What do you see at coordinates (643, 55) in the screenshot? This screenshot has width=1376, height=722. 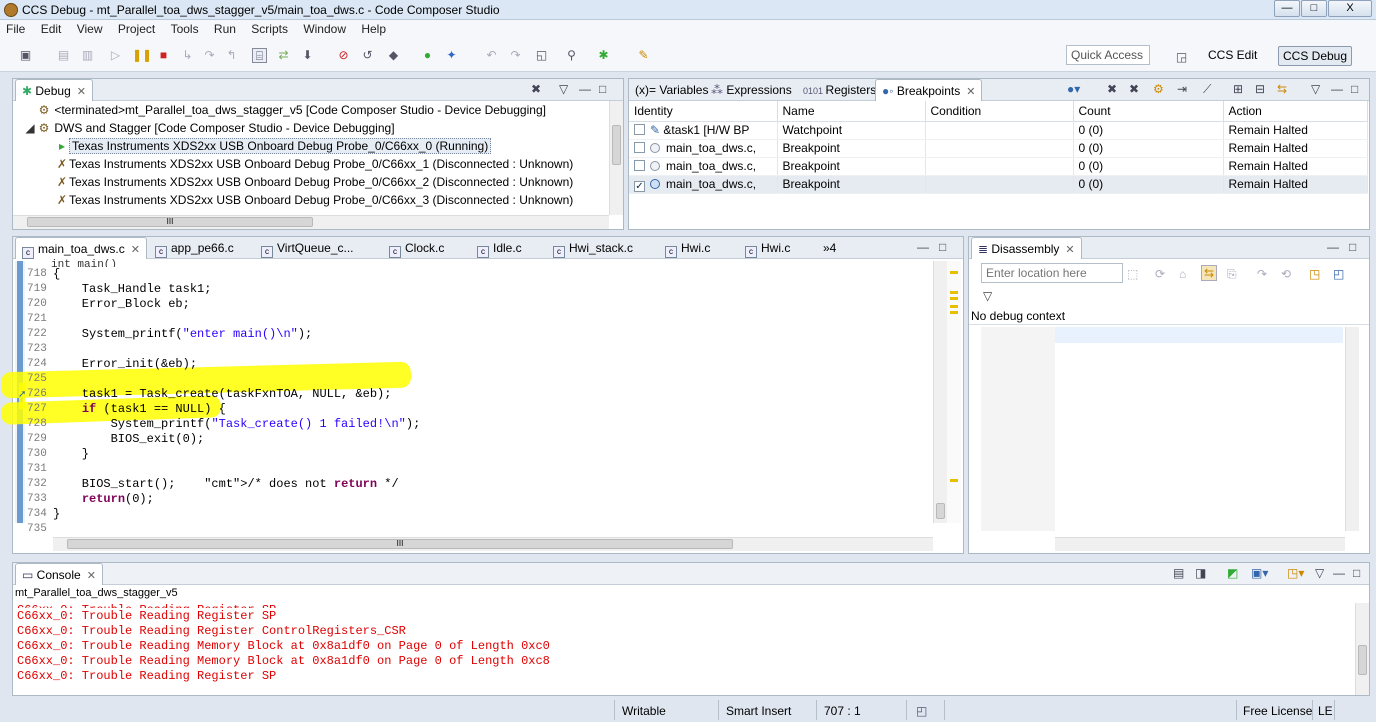 I see `pin-icon: ✎` at bounding box center [643, 55].